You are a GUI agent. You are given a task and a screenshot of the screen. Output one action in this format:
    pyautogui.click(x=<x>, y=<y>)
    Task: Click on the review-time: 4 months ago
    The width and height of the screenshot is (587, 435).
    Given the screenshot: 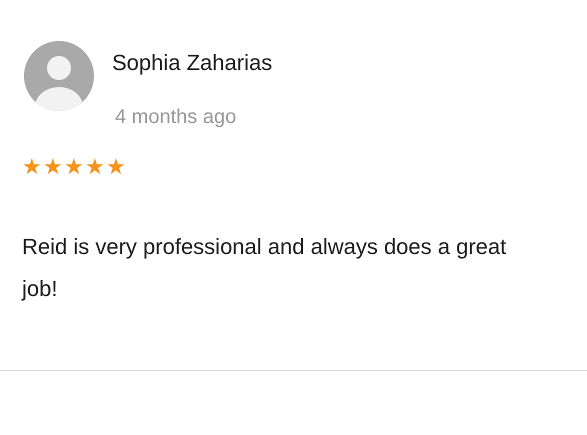 What is the action you would take?
    pyautogui.click(x=176, y=117)
    